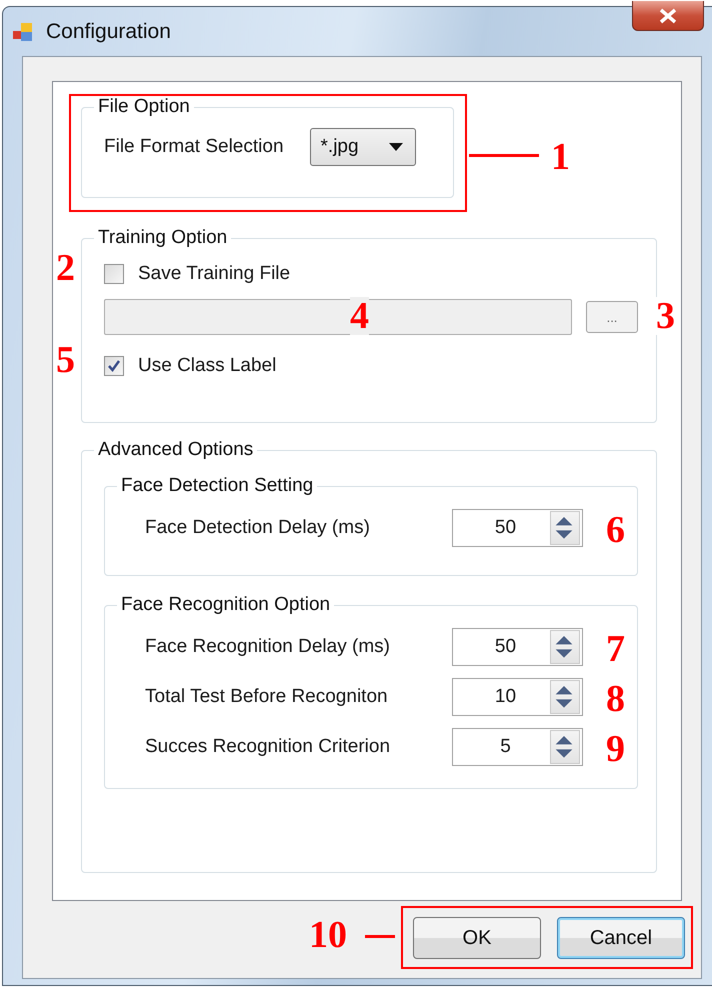  What do you see at coordinates (267, 747) in the screenshot?
I see `field-label: Succes Recognition Criterion` at bounding box center [267, 747].